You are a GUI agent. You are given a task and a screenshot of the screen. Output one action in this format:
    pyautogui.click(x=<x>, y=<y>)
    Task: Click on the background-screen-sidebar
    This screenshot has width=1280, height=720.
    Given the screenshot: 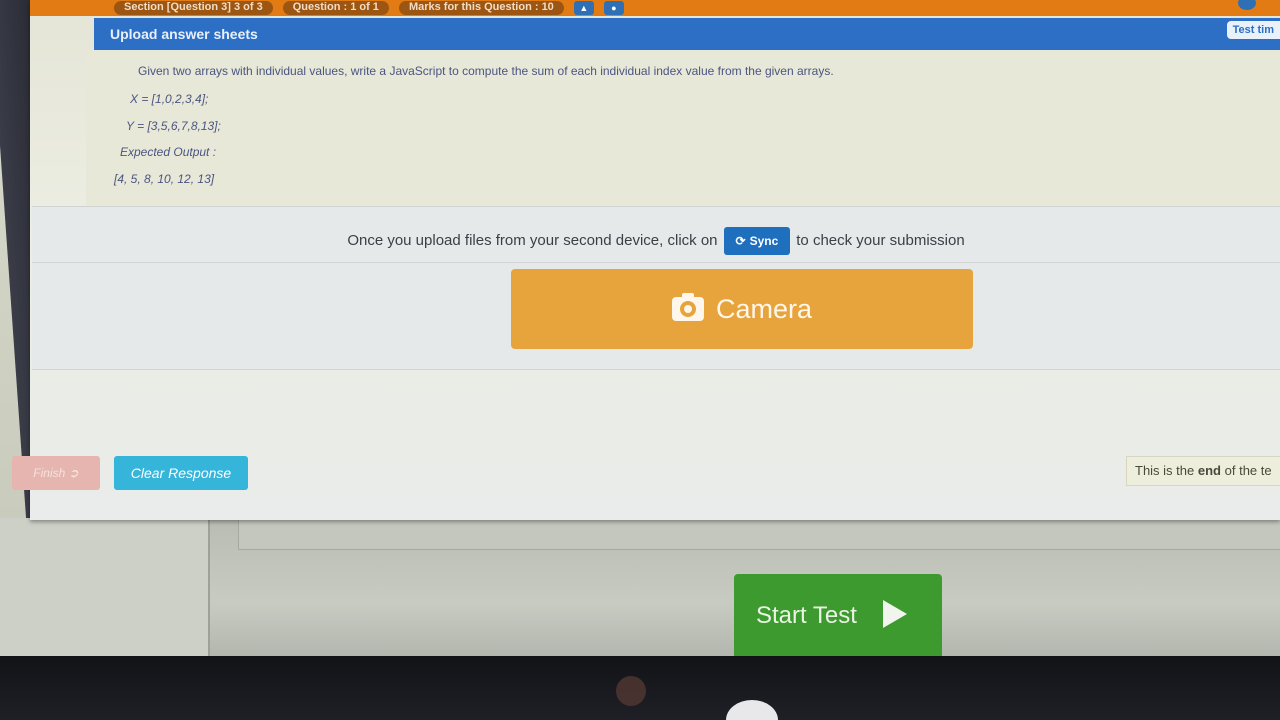 What is the action you would take?
    pyautogui.click(x=105, y=589)
    